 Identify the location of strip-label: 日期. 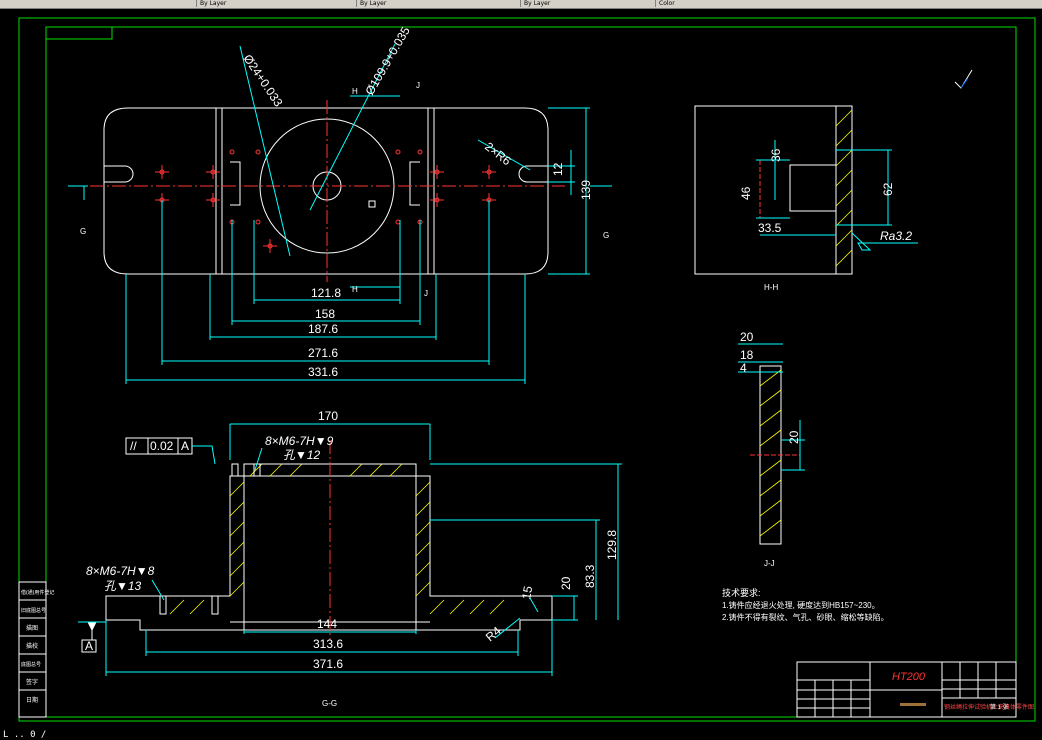
(32, 700).